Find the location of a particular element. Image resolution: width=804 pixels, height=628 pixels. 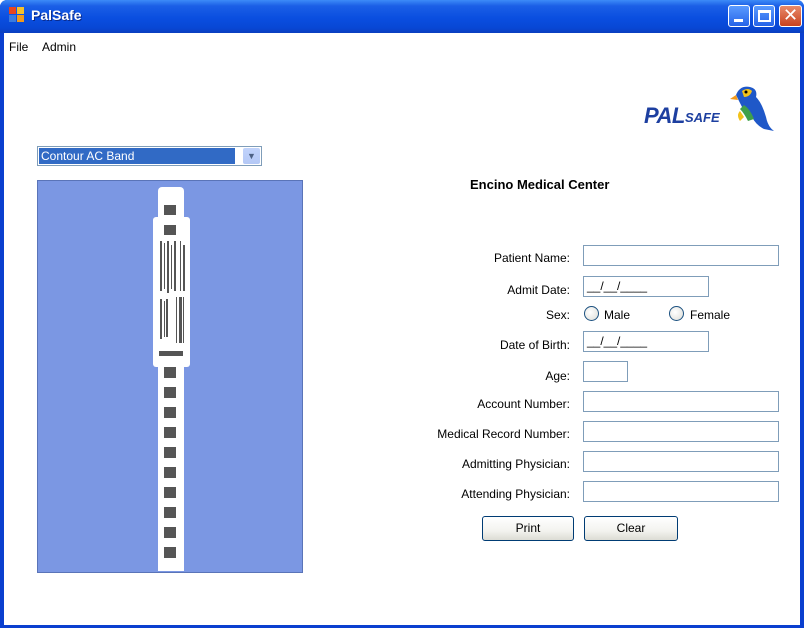

window-title: PalSafe is located at coordinates (56, 15).